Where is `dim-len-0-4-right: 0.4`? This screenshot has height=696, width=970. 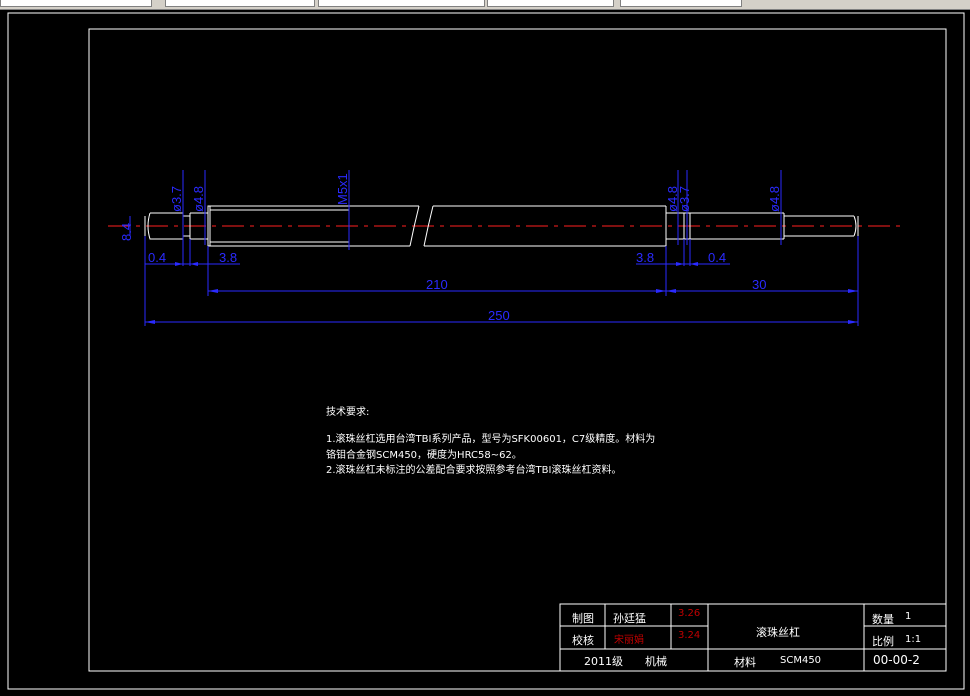 dim-len-0-4-right: 0.4 is located at coordinates (717, 257).